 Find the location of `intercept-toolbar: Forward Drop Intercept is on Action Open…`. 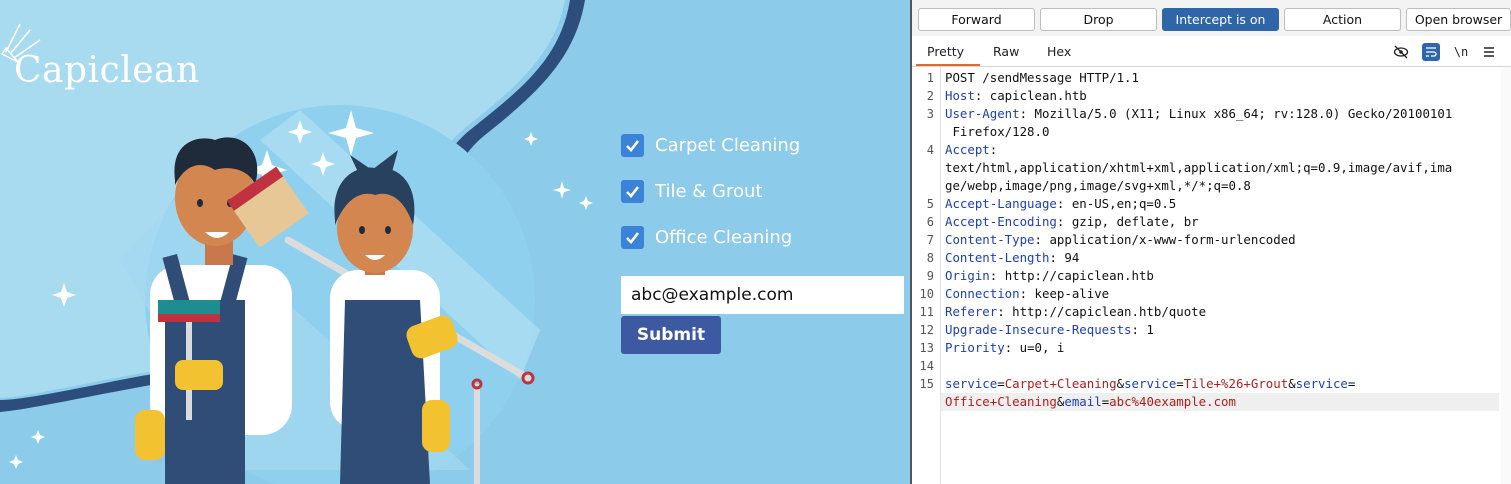

intercept-toolbar: Forward Drop Intercept is on Action Open… is located at coordinates (1211, 18).